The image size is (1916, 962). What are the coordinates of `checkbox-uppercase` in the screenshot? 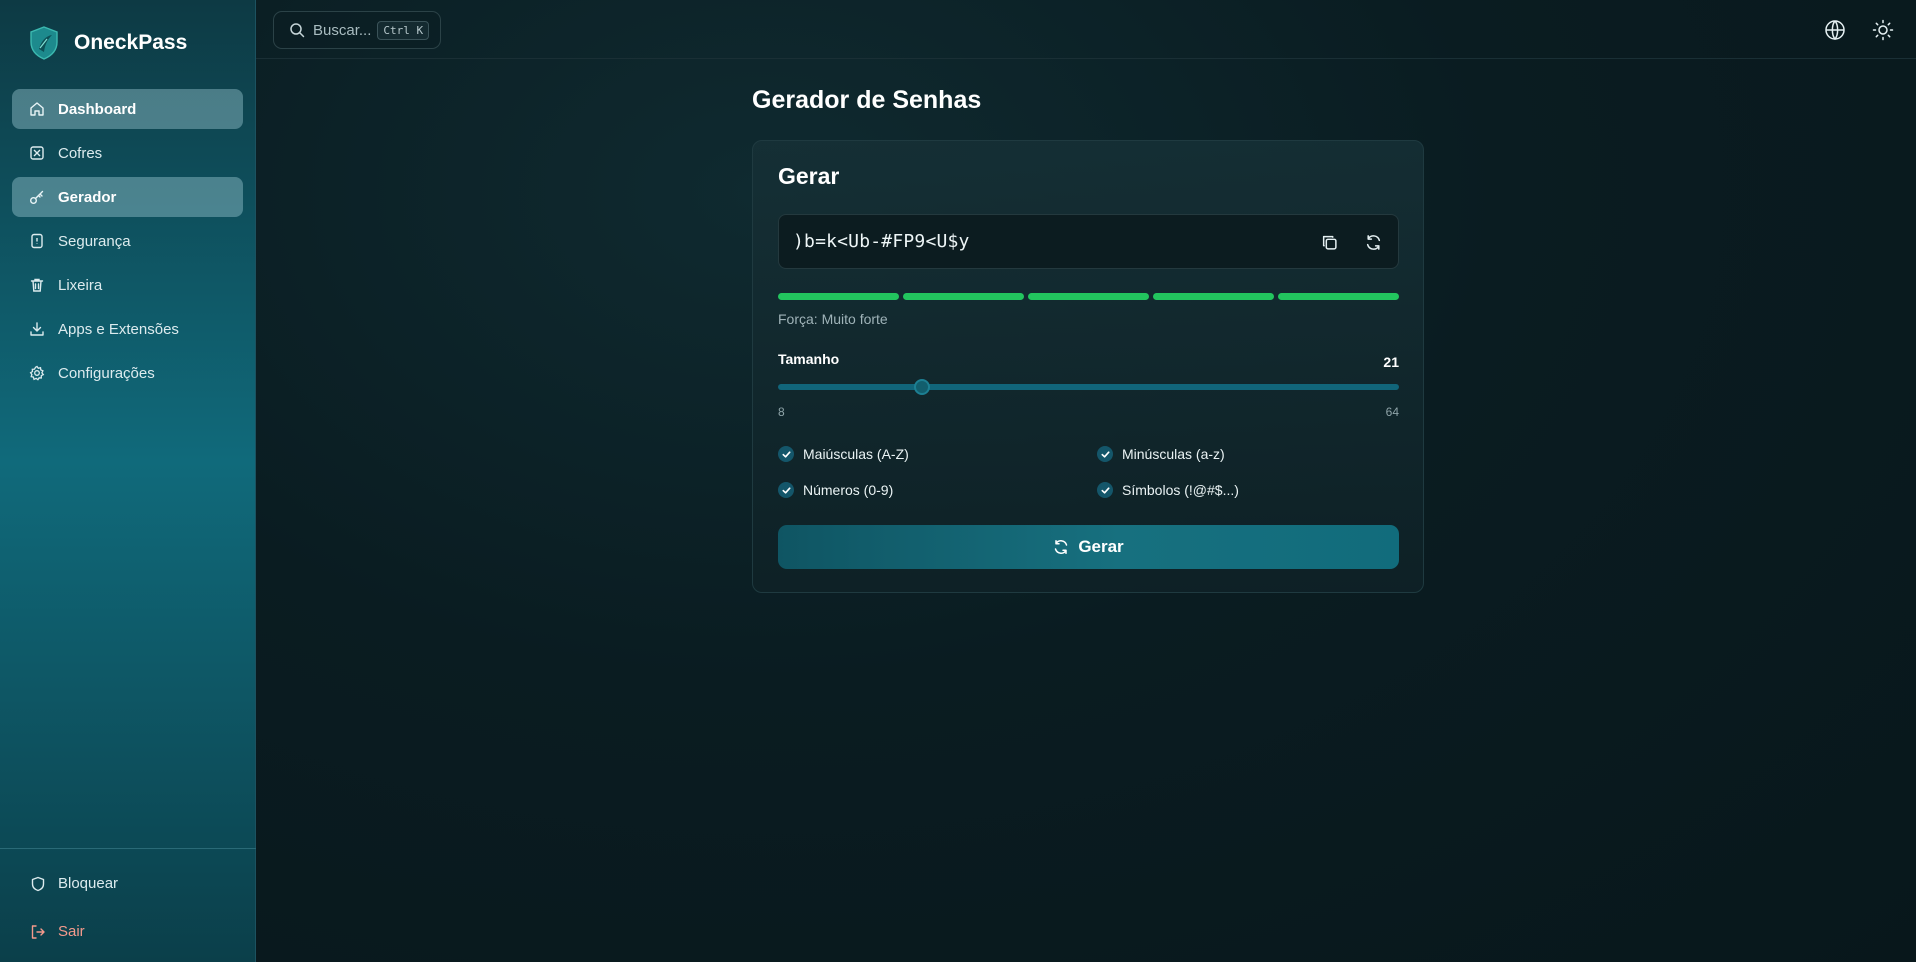 It's located at (786, 454).